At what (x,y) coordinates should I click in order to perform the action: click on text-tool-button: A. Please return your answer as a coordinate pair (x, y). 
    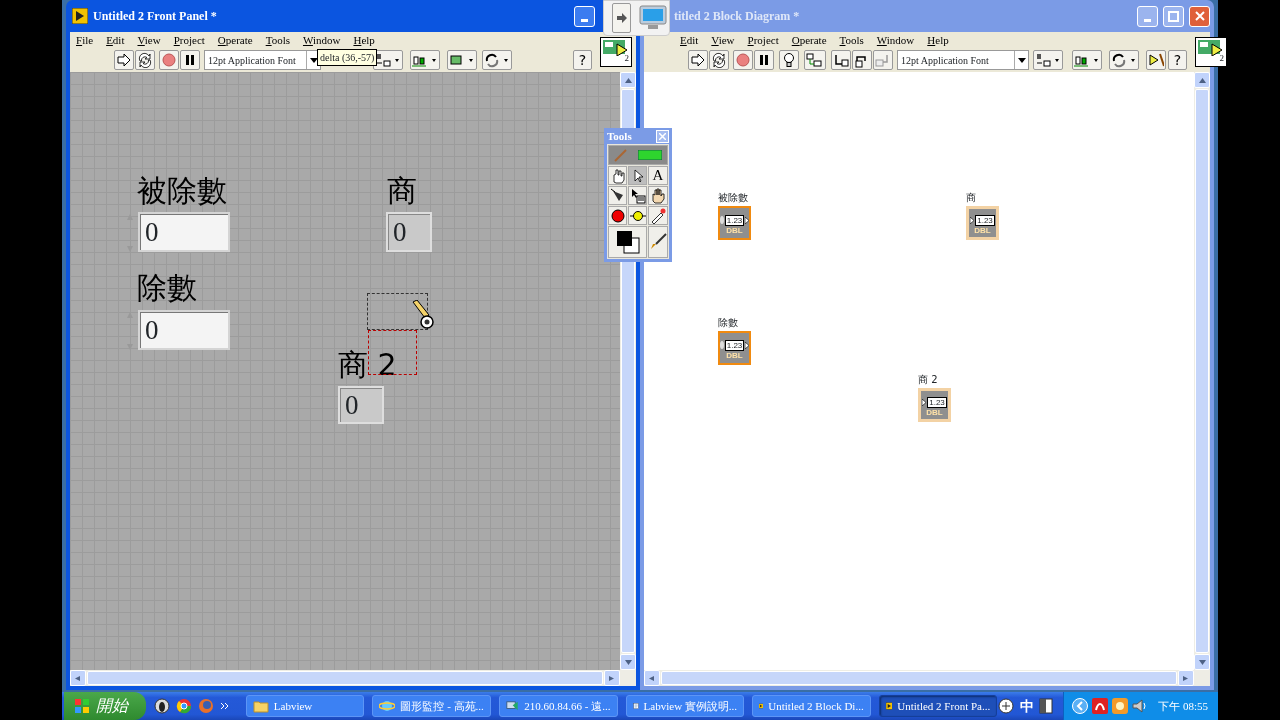
    Looking at the image, I should click on (658, 175).